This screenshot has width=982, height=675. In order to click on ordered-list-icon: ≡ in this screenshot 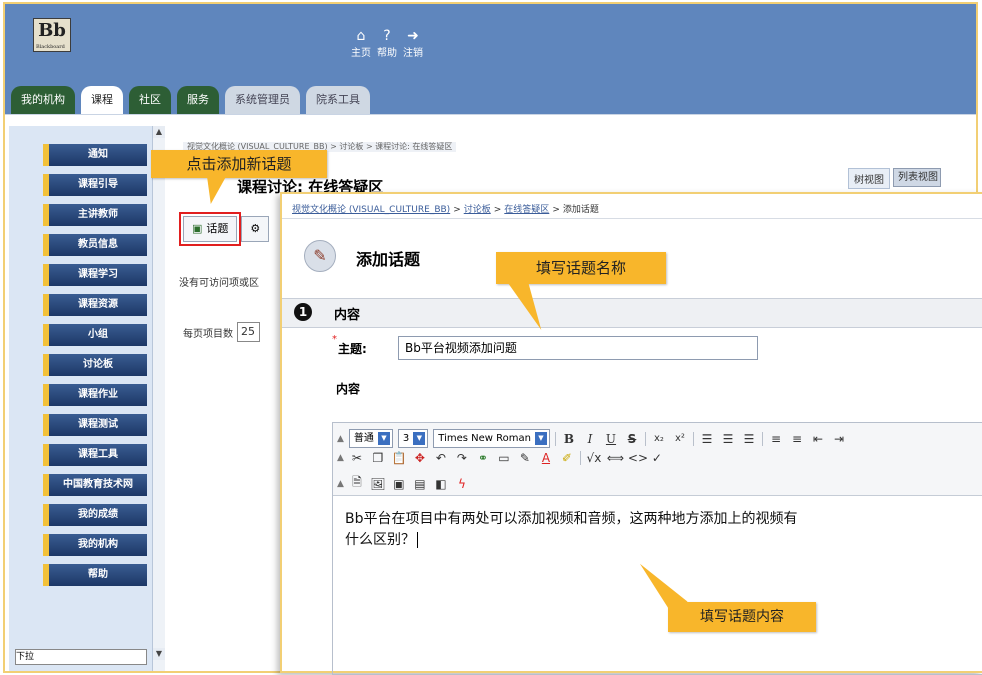, I will do `click(776, 439)`.